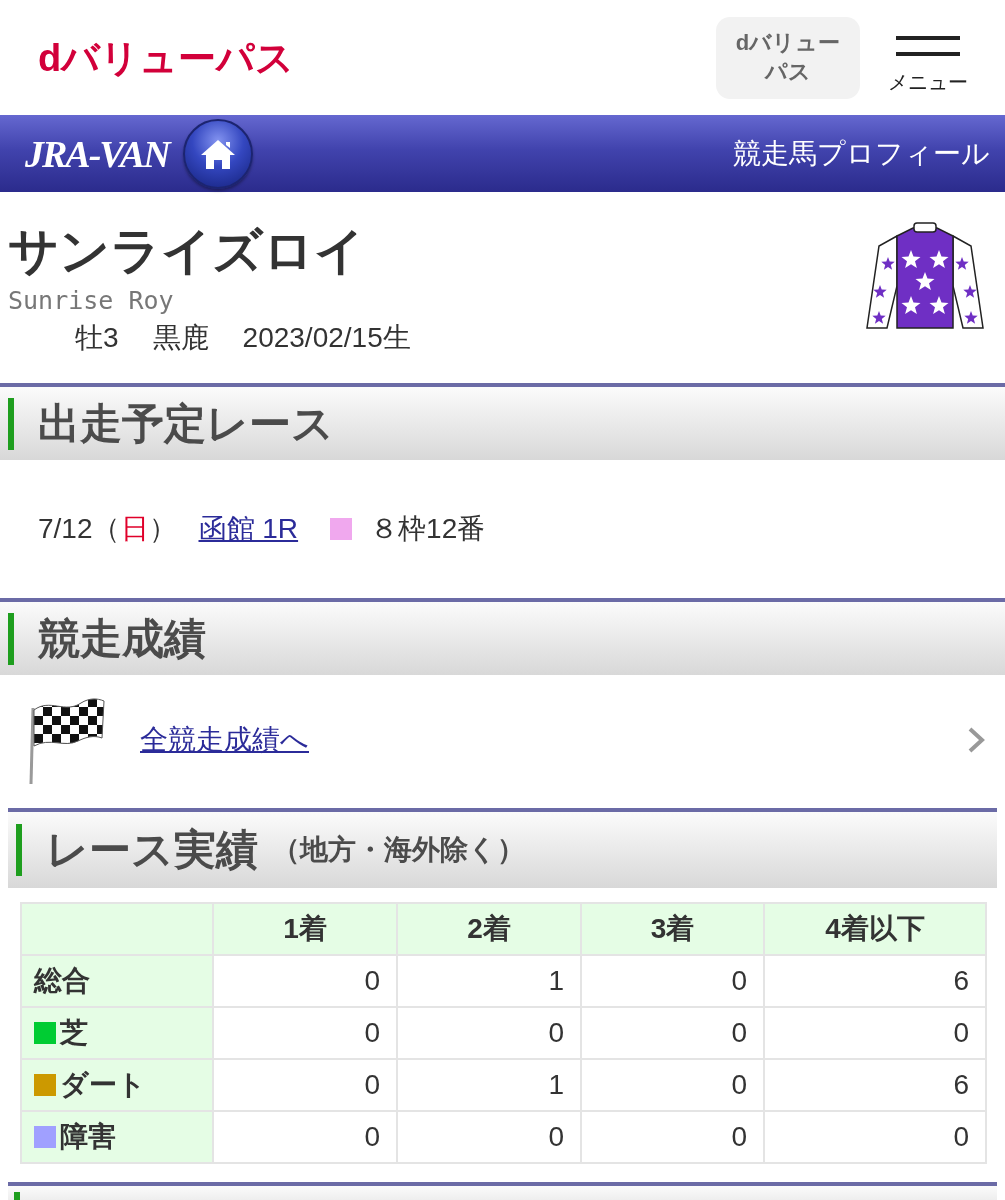 The image size is (1005, 1200). I want to click on column-header: 1着, so click(305, 929).